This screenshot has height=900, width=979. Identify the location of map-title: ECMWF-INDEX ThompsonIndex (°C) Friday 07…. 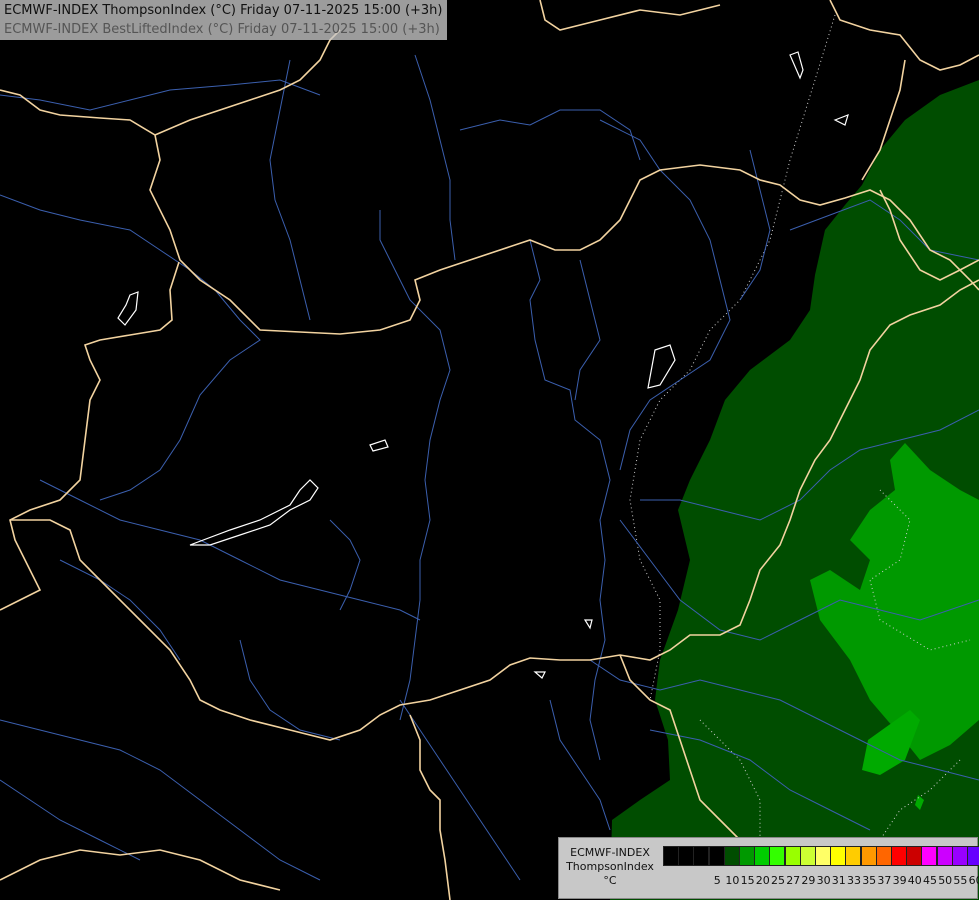
(223, 20).